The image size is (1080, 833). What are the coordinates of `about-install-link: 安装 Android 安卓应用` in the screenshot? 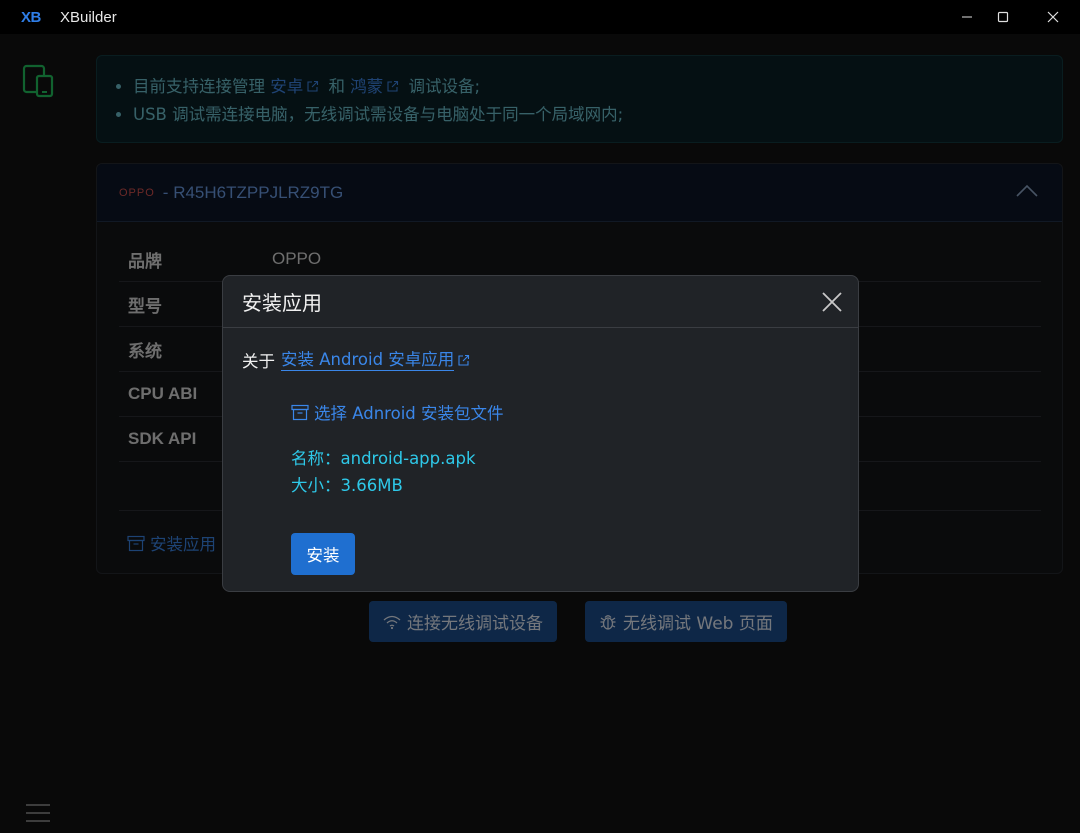 It's located at (368, 360).